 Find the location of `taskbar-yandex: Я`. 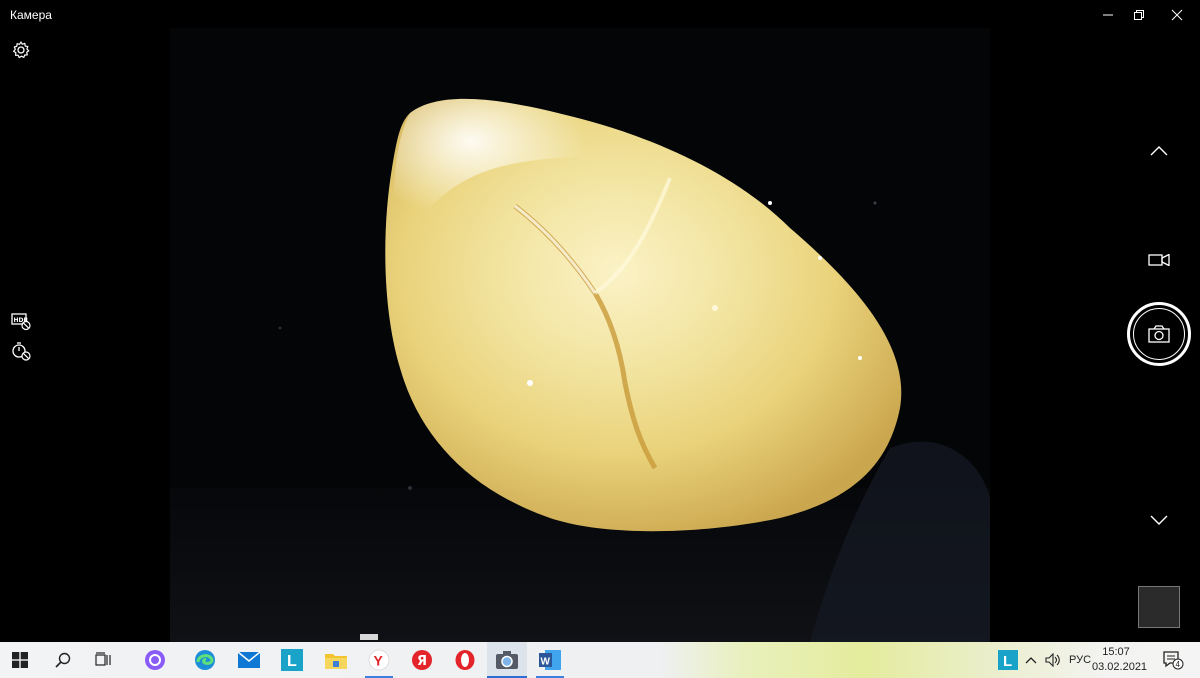

taskbar-yandex: Я is located at coordinates (422, 660).